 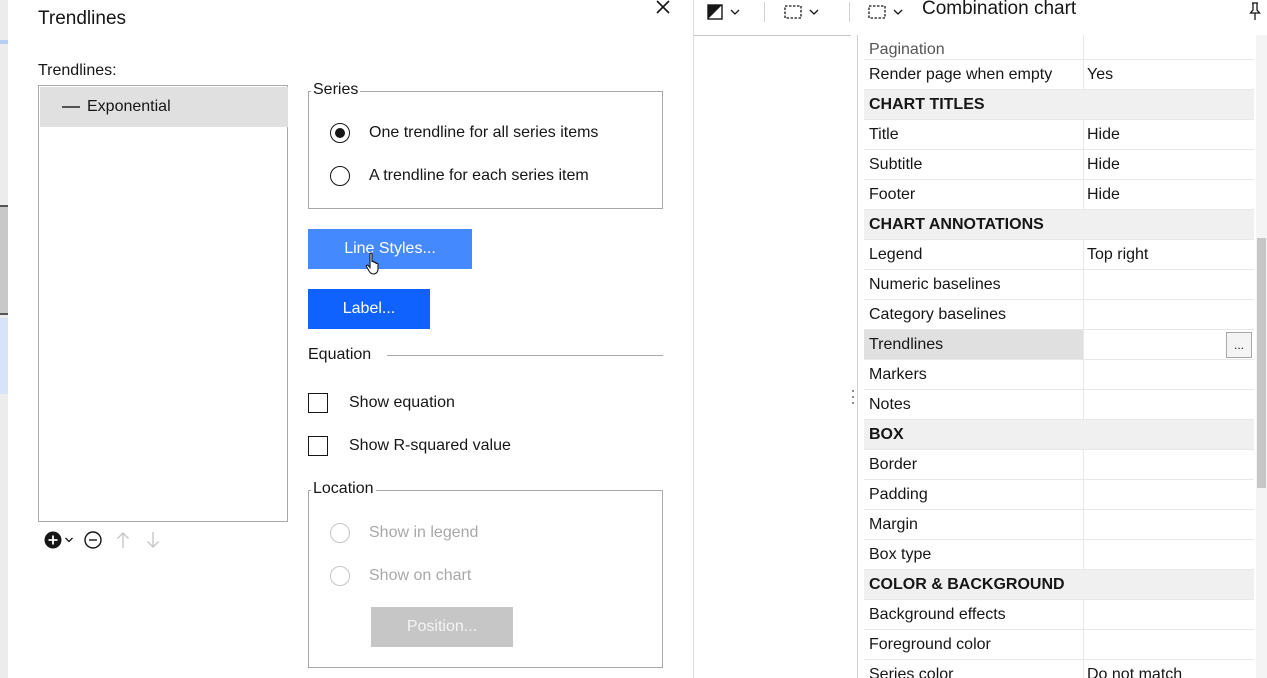 What do you see at coordinates (1103, 134) in the screenshot?
I see `property-value-text: Hide` at bounding box center [1103, 134].